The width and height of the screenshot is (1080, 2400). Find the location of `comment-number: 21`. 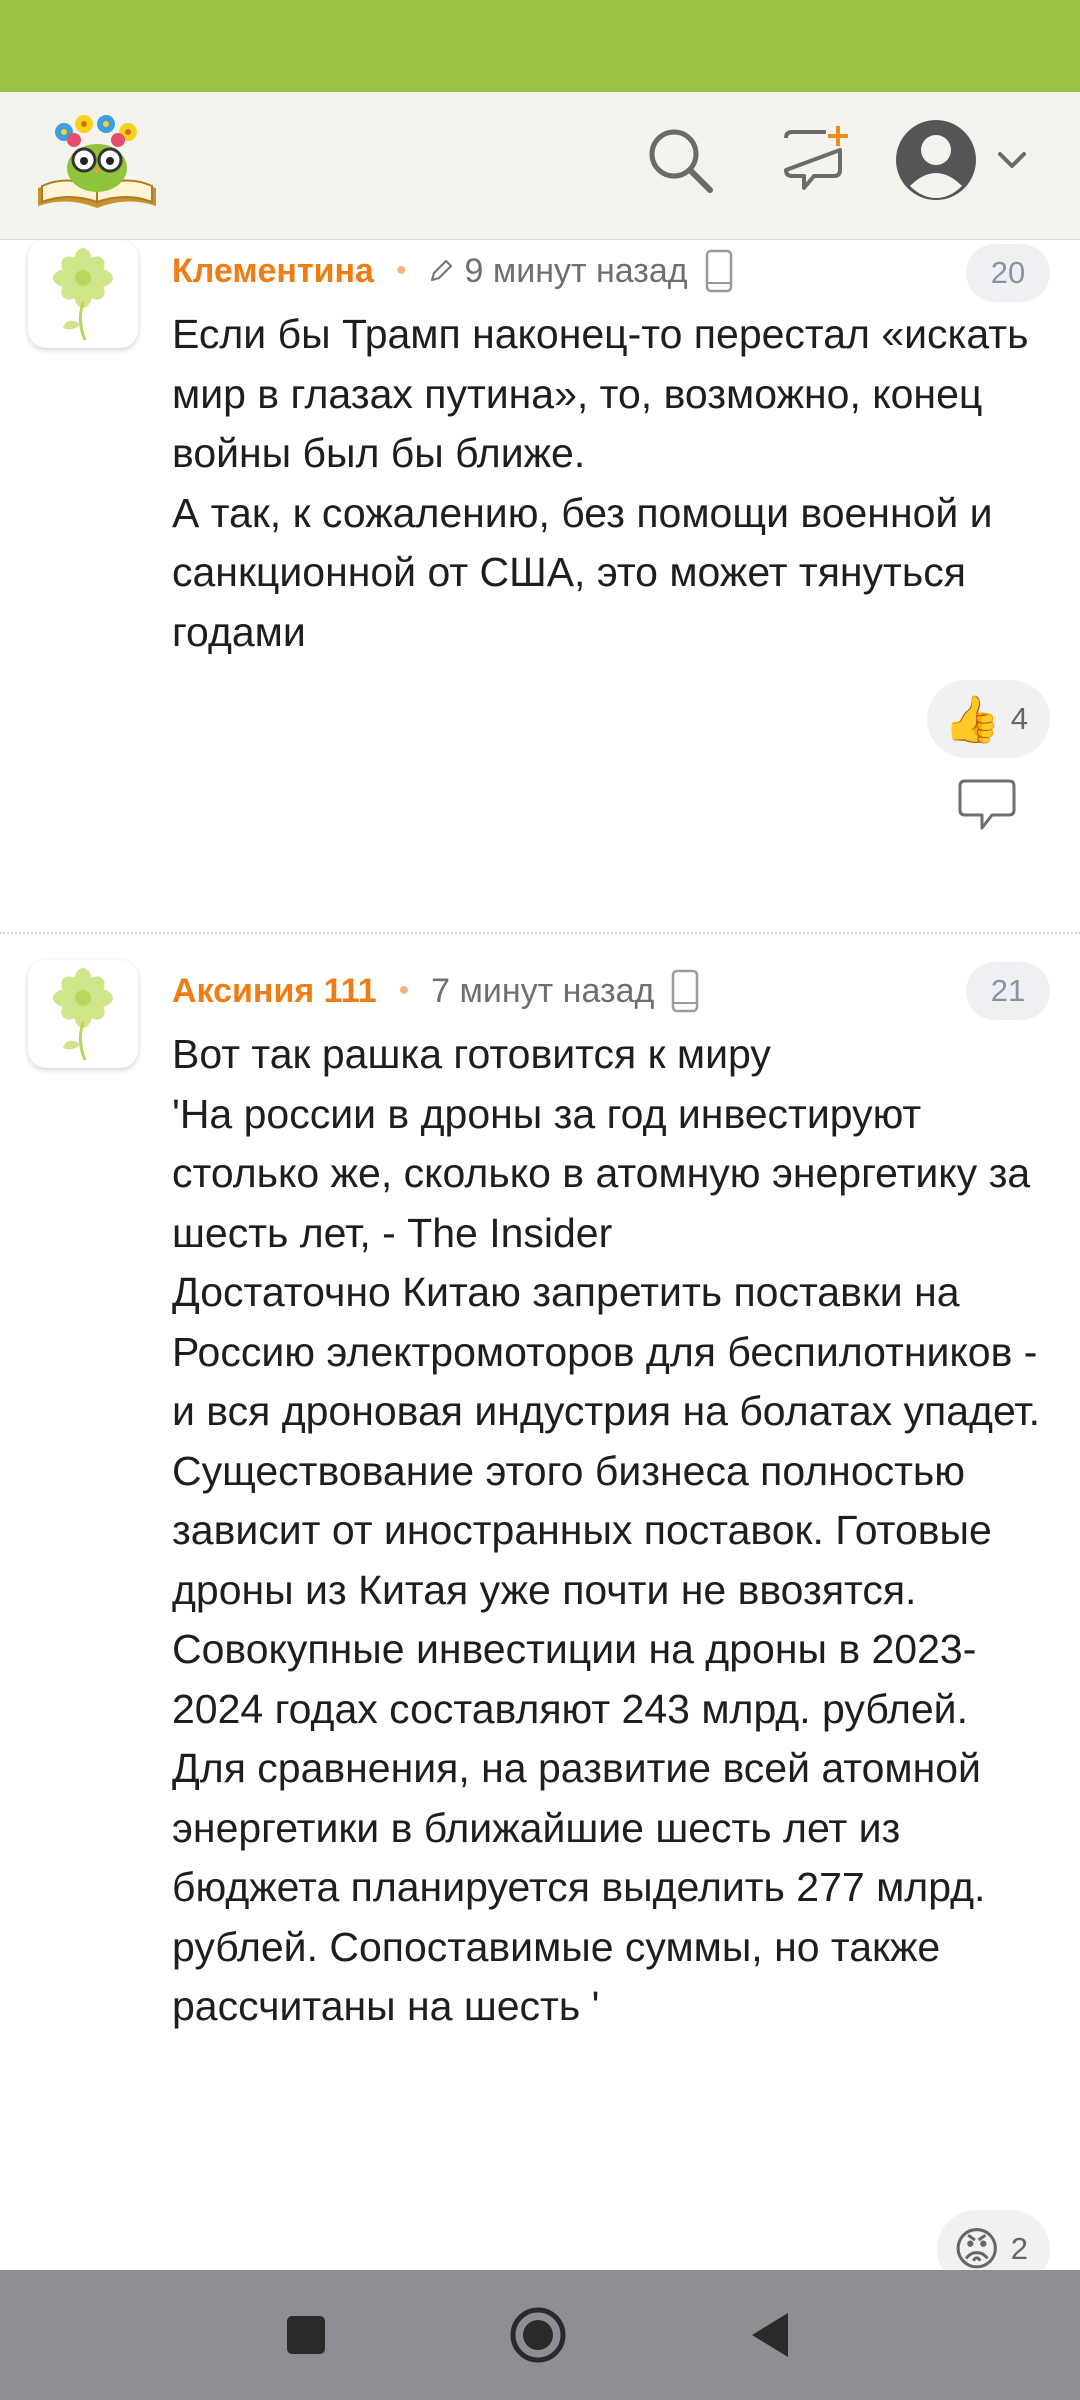

comment-number: 21 is located at coordinates (1008, 991).